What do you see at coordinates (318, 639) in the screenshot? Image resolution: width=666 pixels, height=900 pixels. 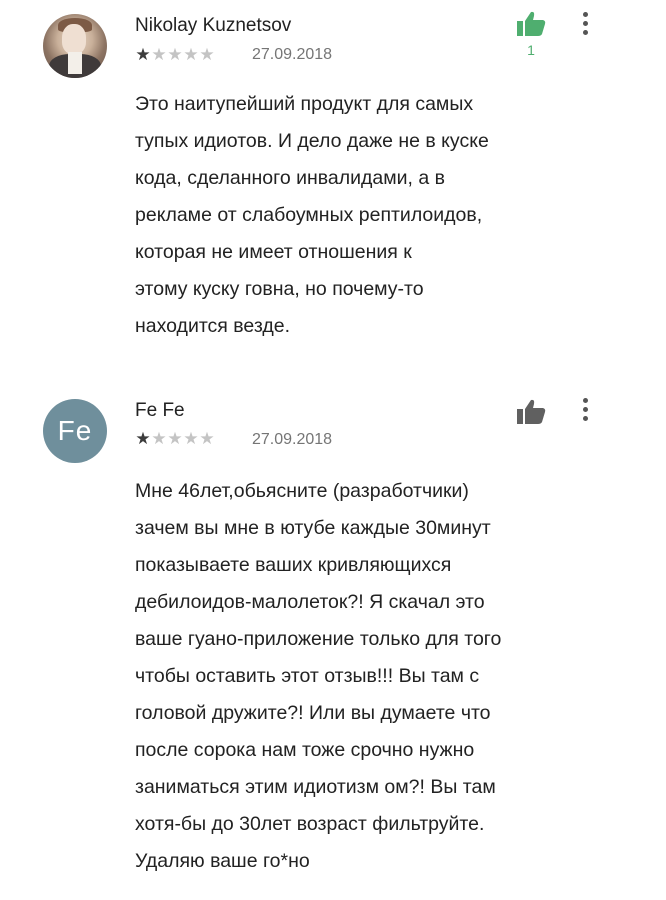 I see `review-text-line: ваше гуано-приложение только для того` at bounding box center [318, 639].